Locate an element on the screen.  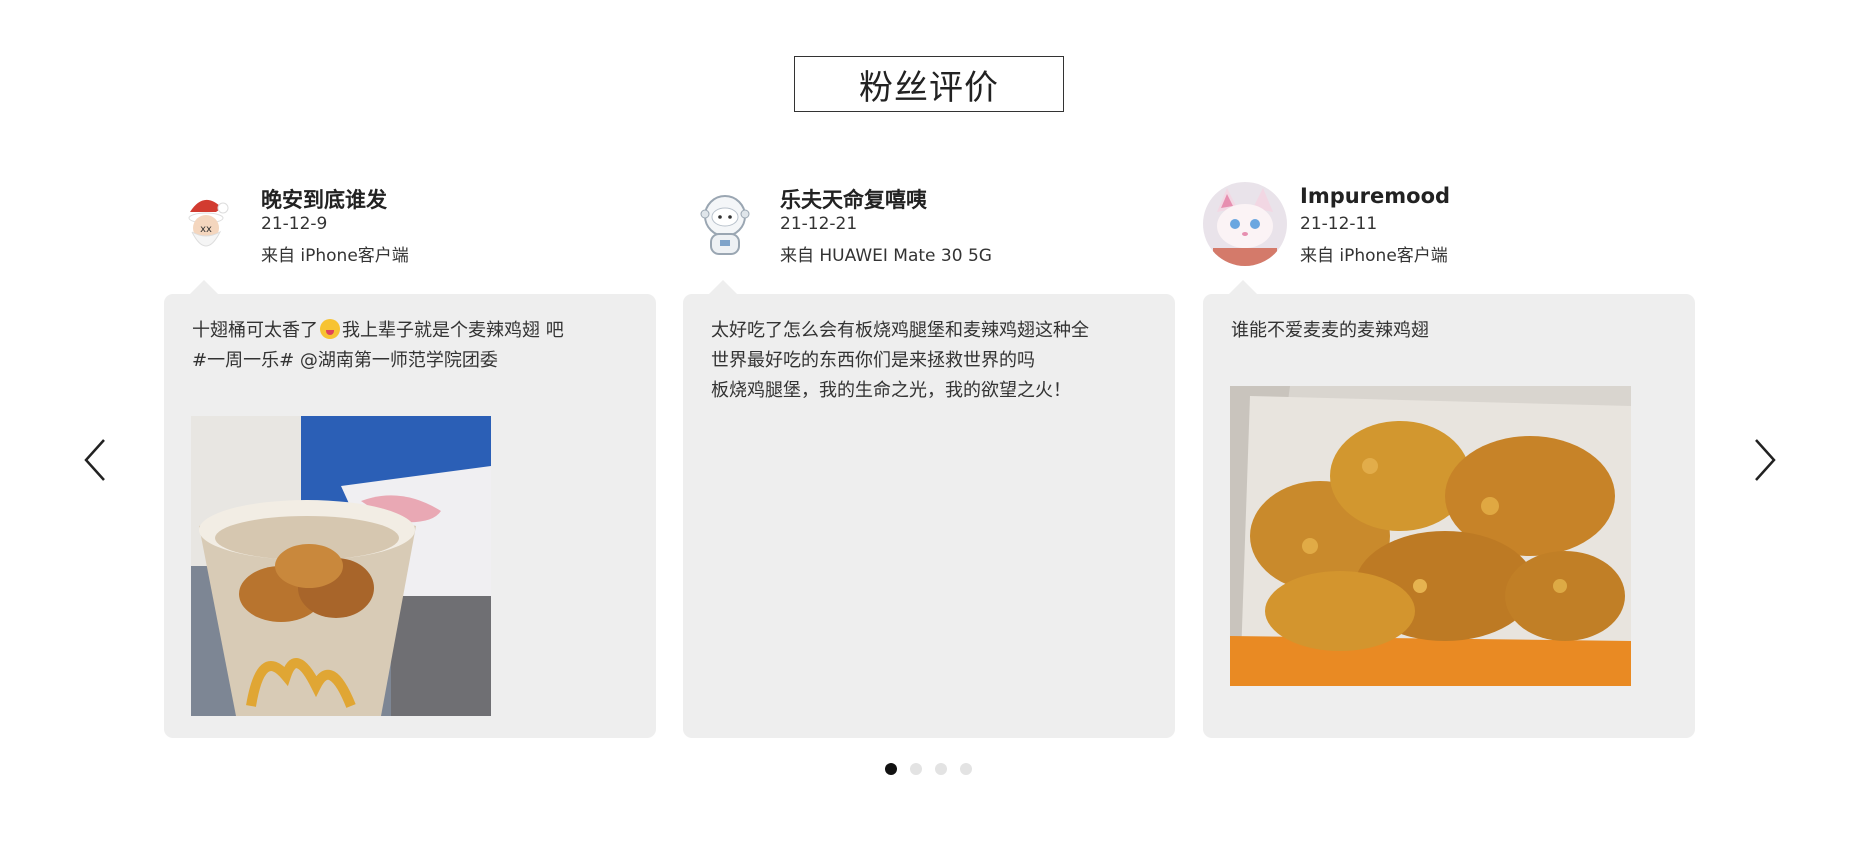
mcdonalds-chicken-bucket-photo is located at coordinates (341, 566).